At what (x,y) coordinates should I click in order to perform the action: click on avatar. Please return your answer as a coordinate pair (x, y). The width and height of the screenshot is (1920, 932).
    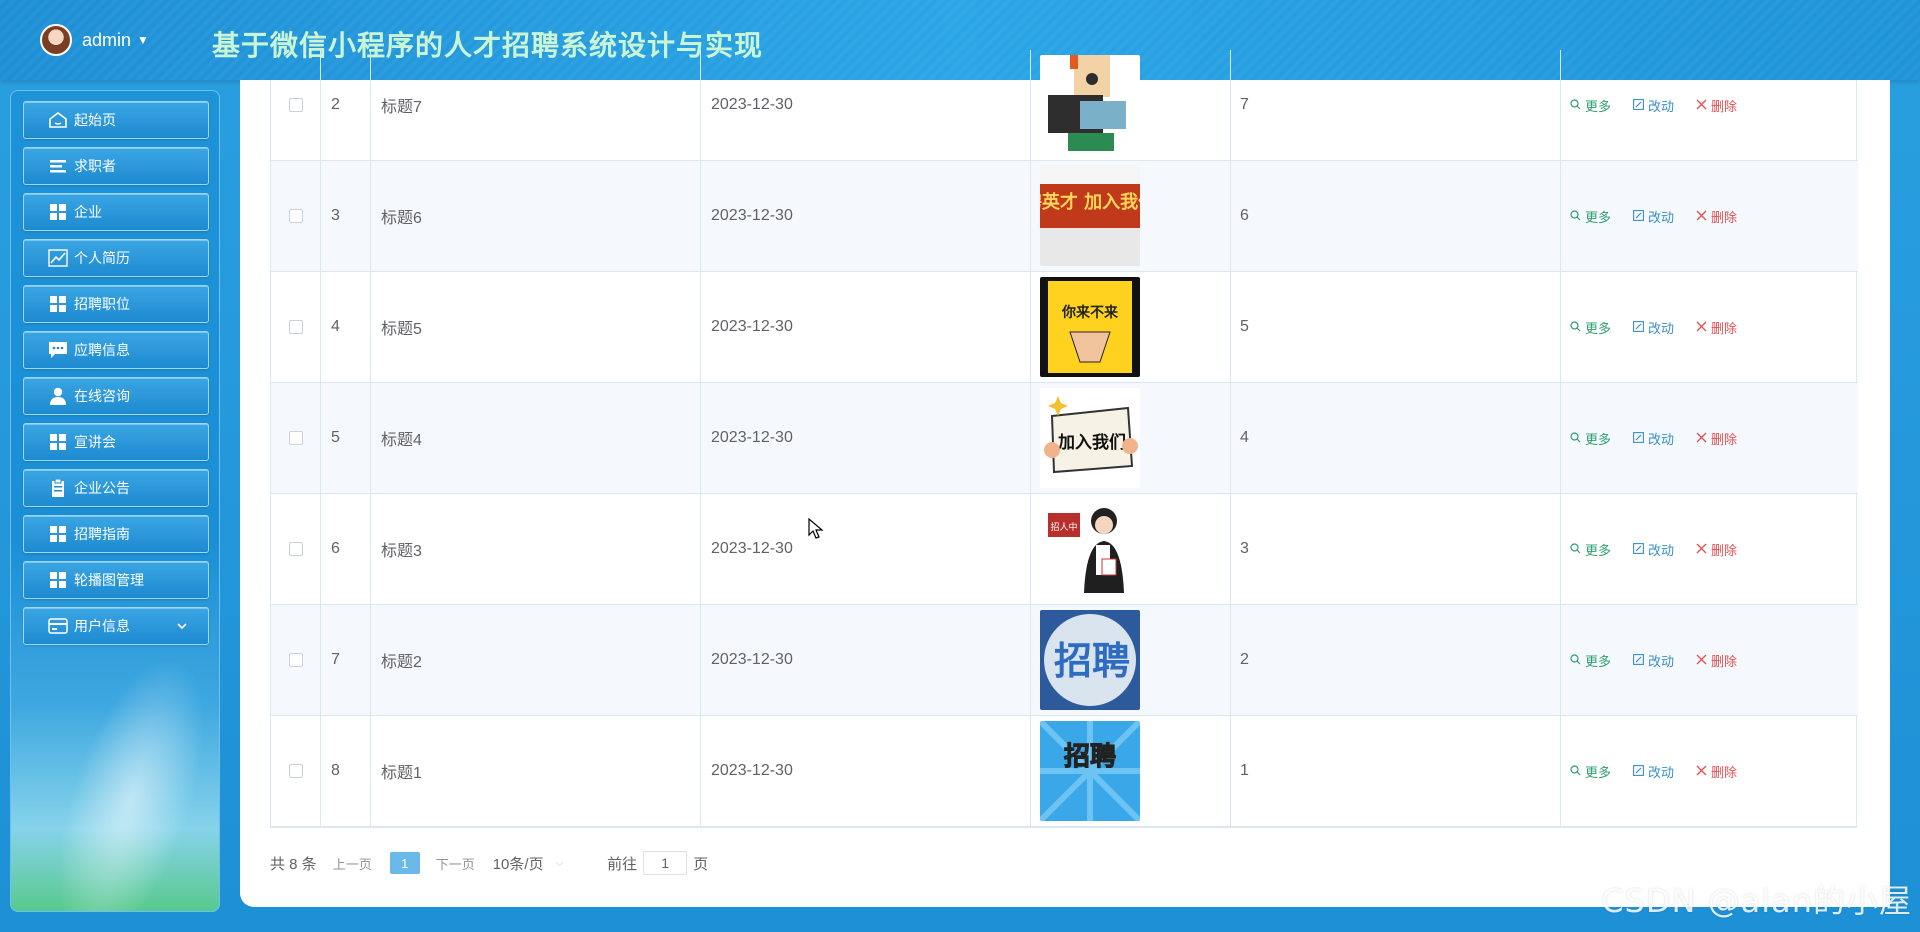
    Looking at the image, I should click on (56, 40).